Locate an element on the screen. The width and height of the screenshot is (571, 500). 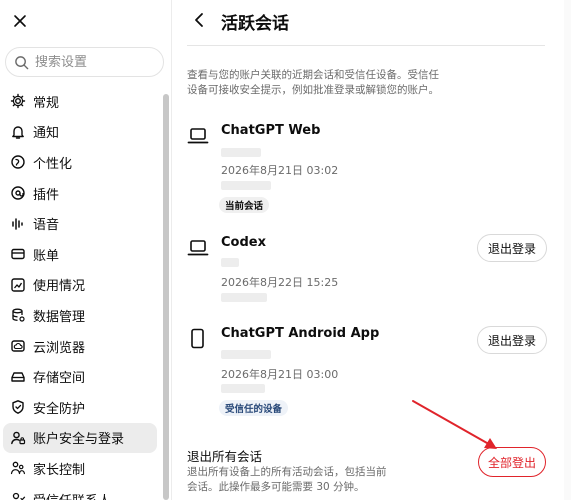
sidebar-item-label: 数据管理 is located at coordinates (59, 317).